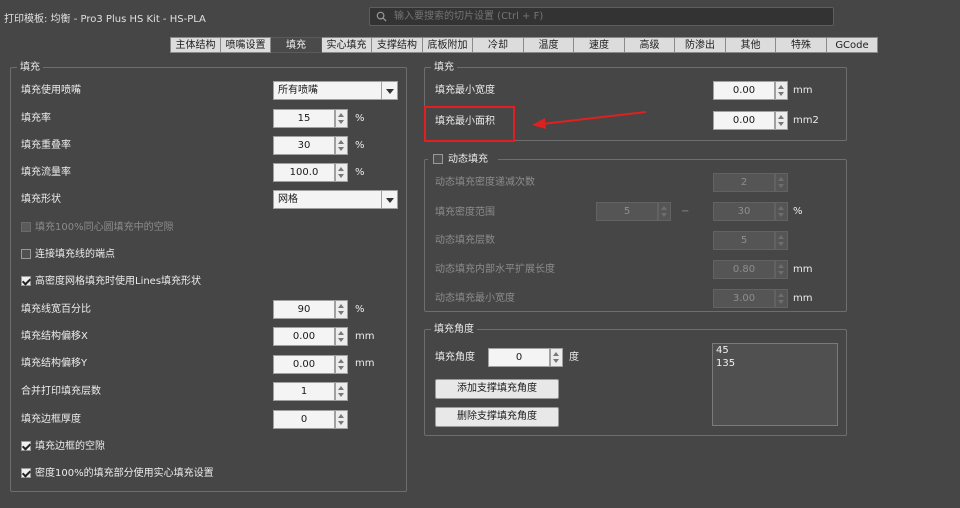 This screenshot has height=508, width=960. I want to click on nozzle-select: 所有喷嘴, so click(335, 90).